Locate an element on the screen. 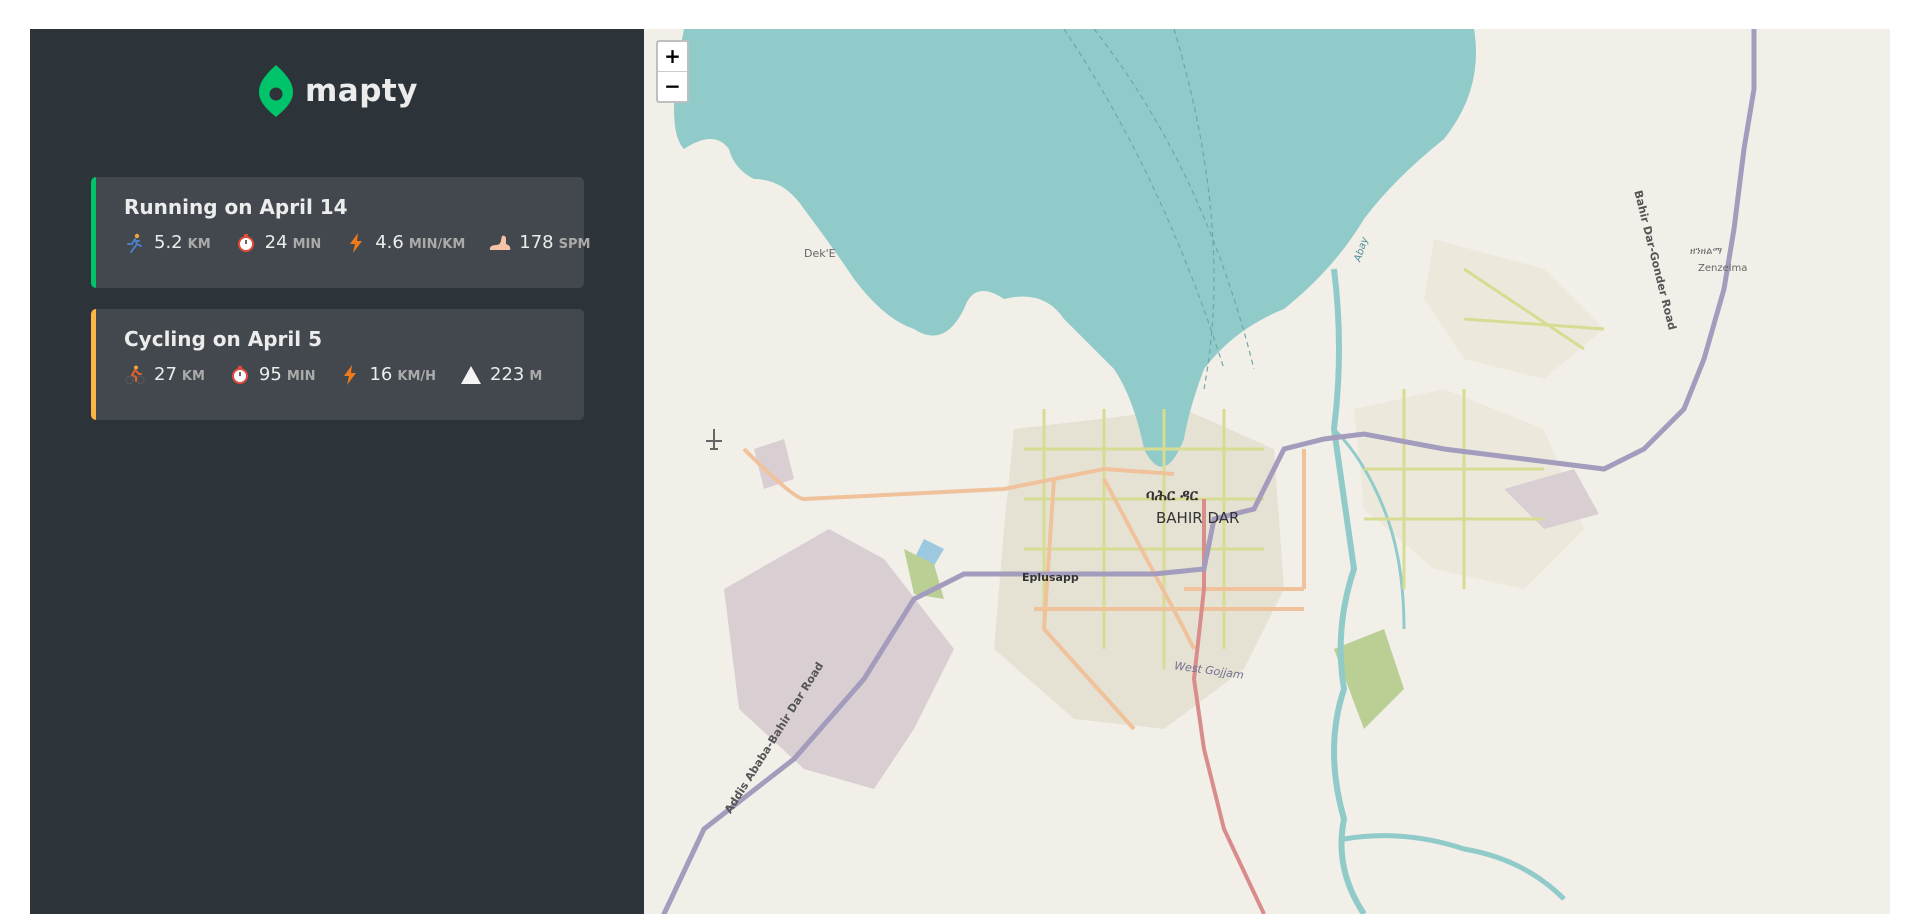 This screenshot has height=914, width=1919. detail-value: 27 is located at coordinates (165, 374).